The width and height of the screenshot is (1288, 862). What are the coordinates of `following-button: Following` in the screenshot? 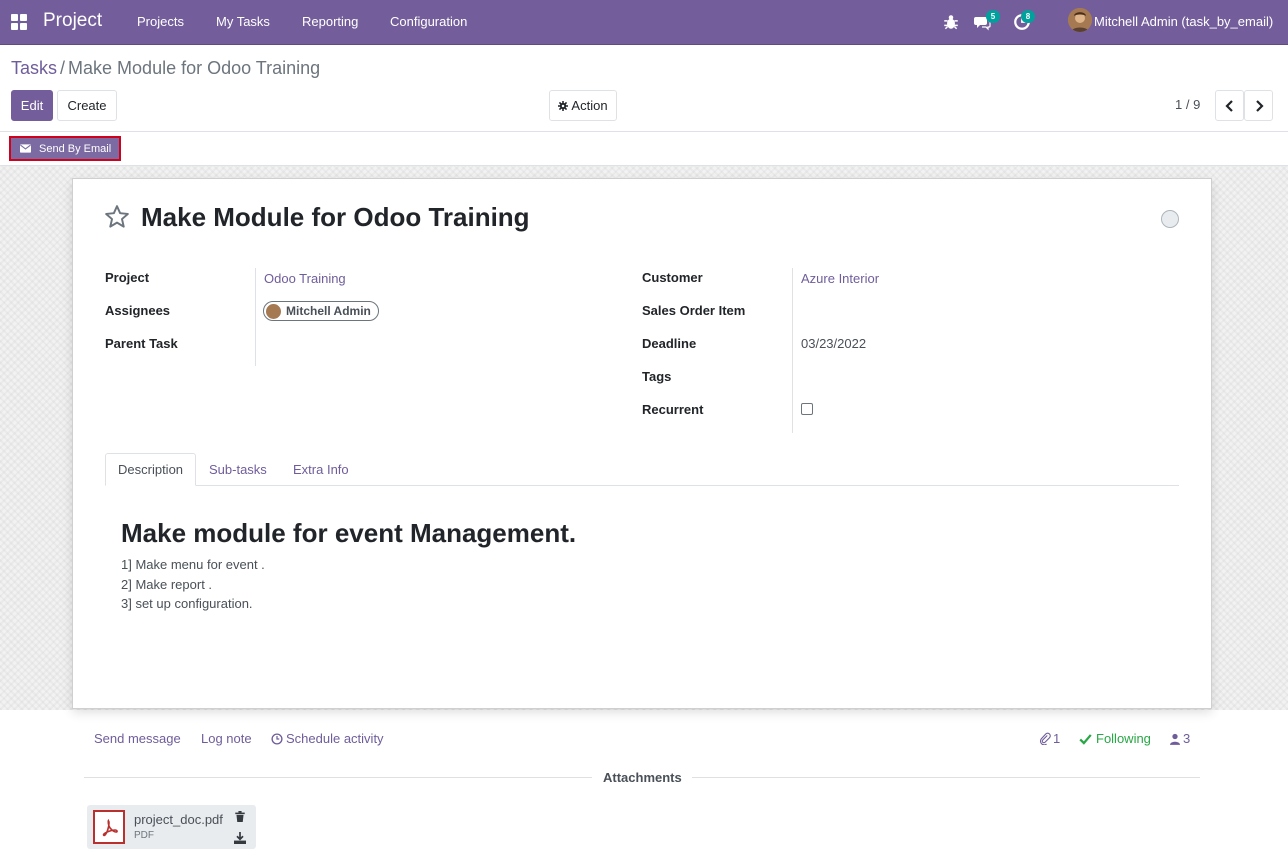 It's located at (1115, 738).